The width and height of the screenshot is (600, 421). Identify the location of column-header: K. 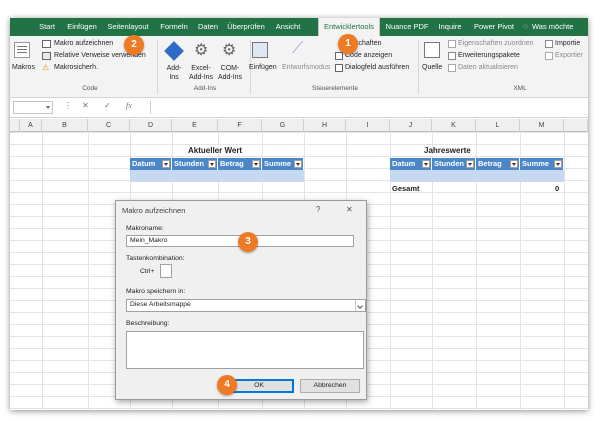
(454, 125).